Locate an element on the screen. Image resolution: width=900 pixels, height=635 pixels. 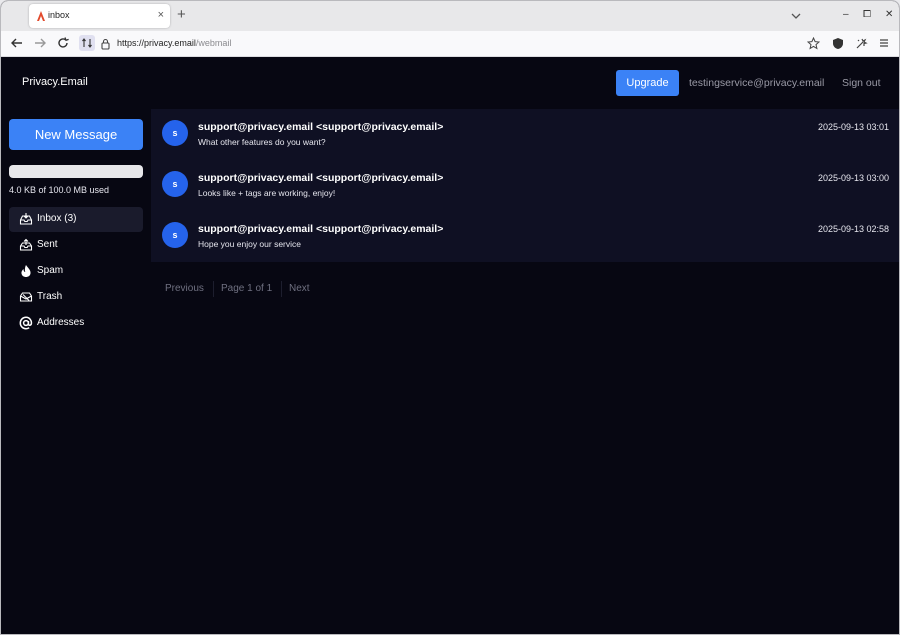
message-subject: Hope you enjoy our service is located at coordinates (250, 244).